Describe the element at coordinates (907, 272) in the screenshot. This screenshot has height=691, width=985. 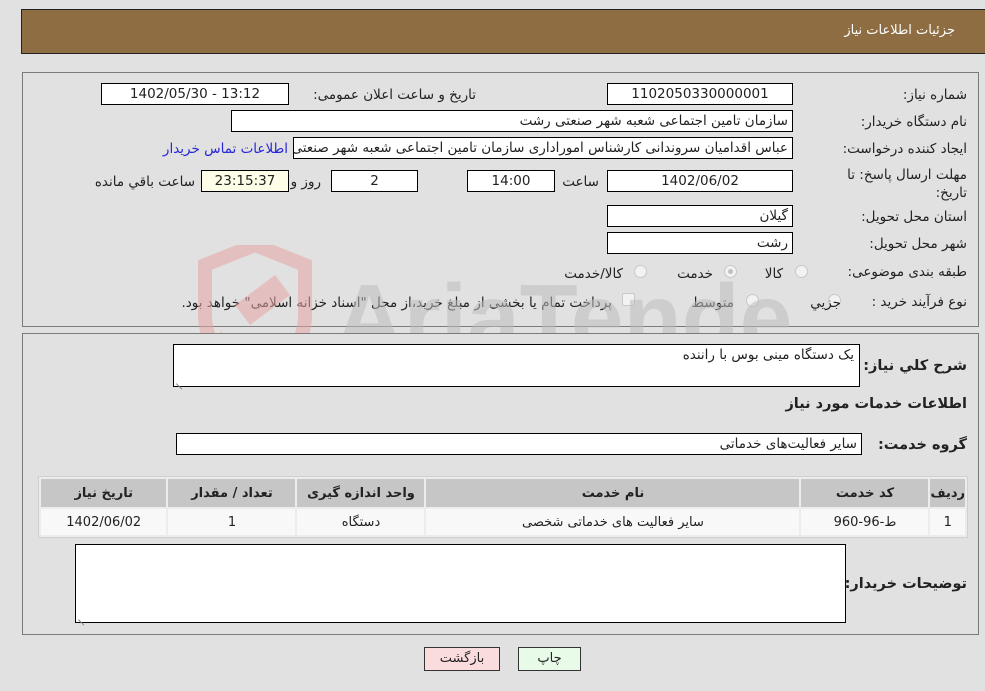
I see `category-label: طبقه بندی موضوعی:` at that location.